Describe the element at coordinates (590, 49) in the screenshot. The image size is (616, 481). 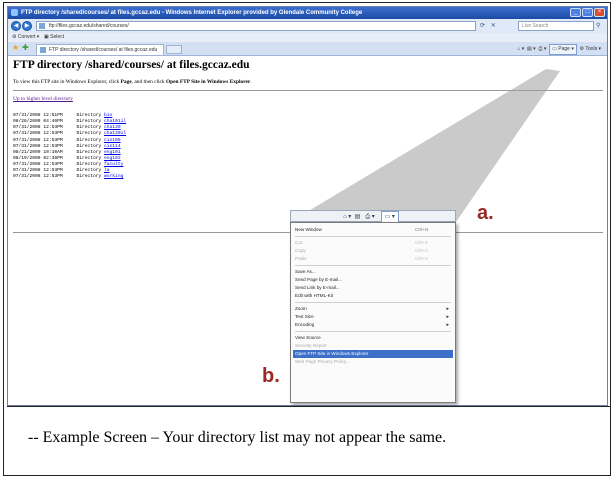
I see `tools-menu-button: ⚙ Tools ▾` at that location.